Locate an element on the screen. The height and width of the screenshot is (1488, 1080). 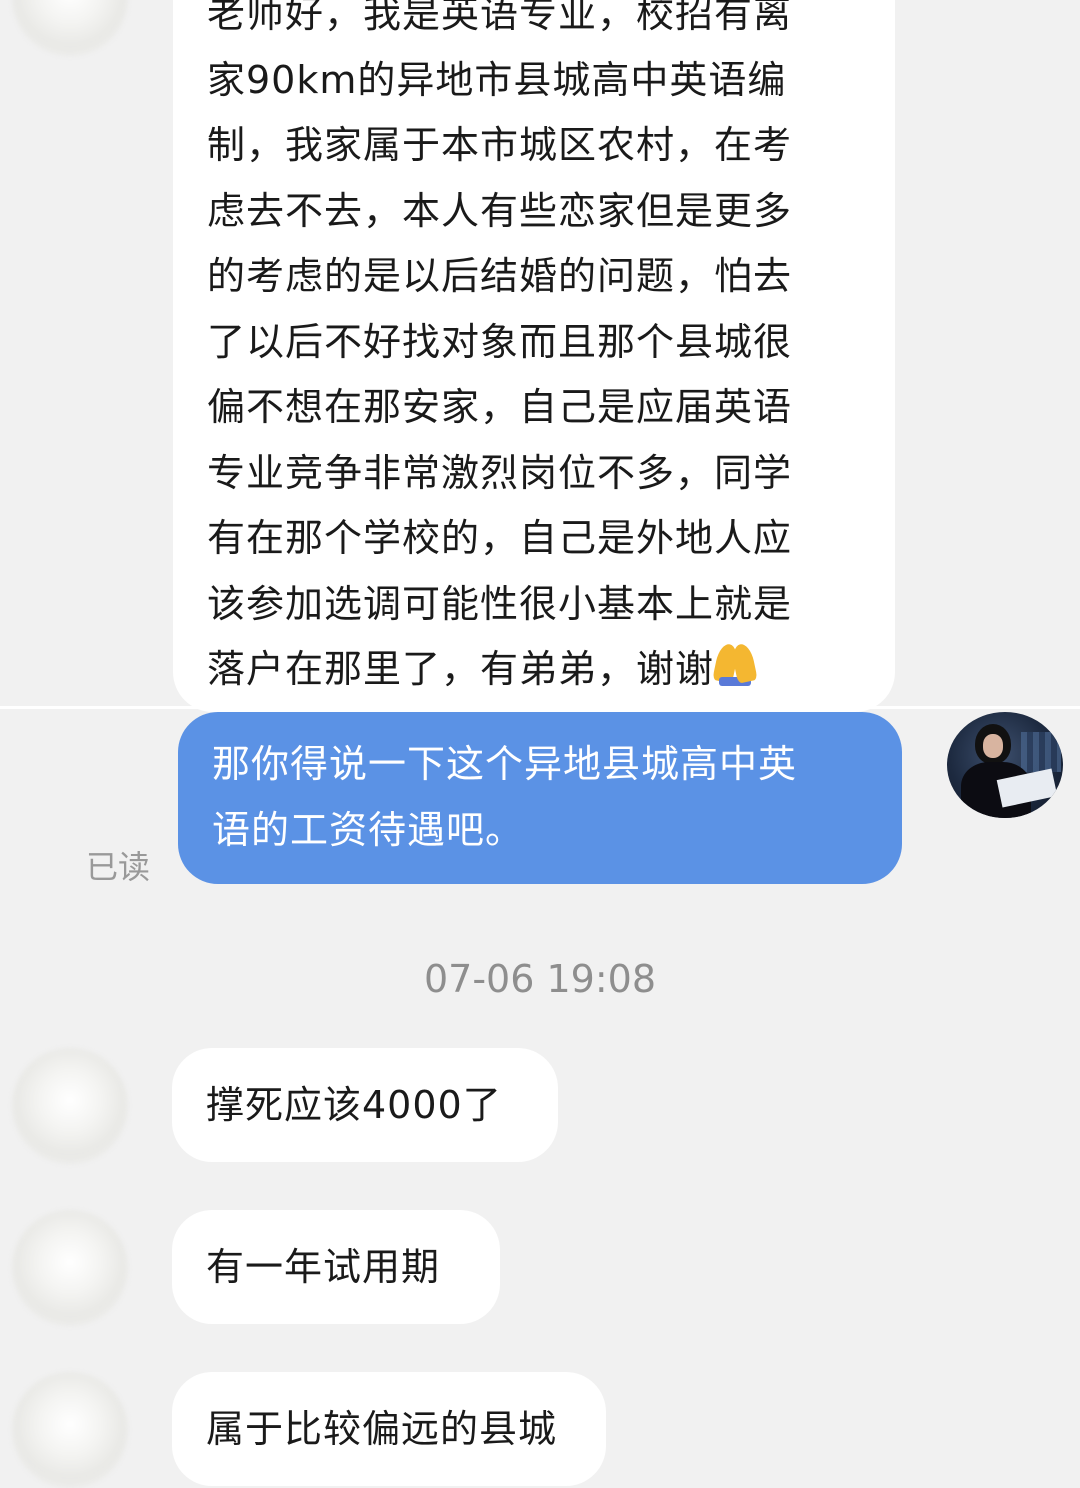
pray-emoji-icon is located at coordinates (735, 664).